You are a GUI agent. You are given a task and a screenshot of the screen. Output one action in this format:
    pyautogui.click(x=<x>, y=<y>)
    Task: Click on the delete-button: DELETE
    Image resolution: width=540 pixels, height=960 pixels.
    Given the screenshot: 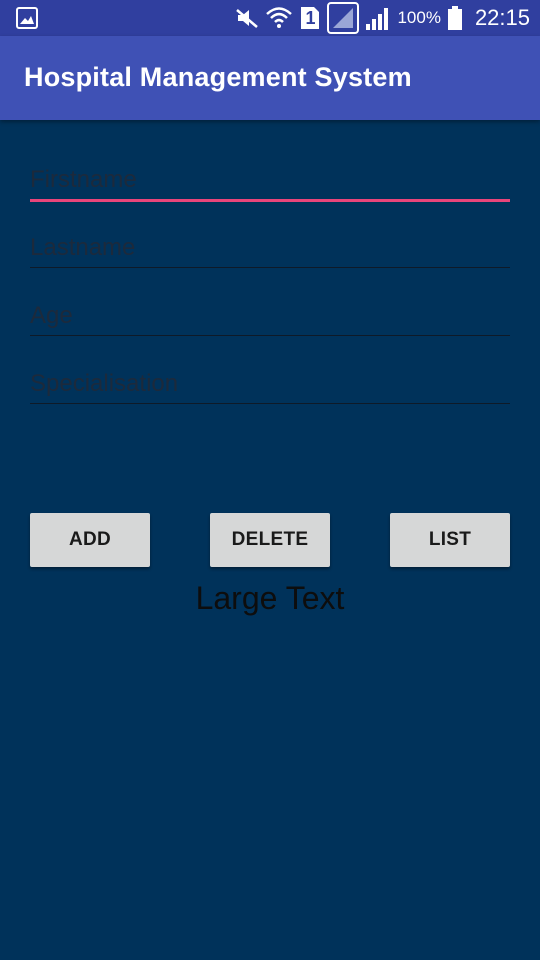 What is the action you would take?
    pyautogui.click(x=270, y=540)
    